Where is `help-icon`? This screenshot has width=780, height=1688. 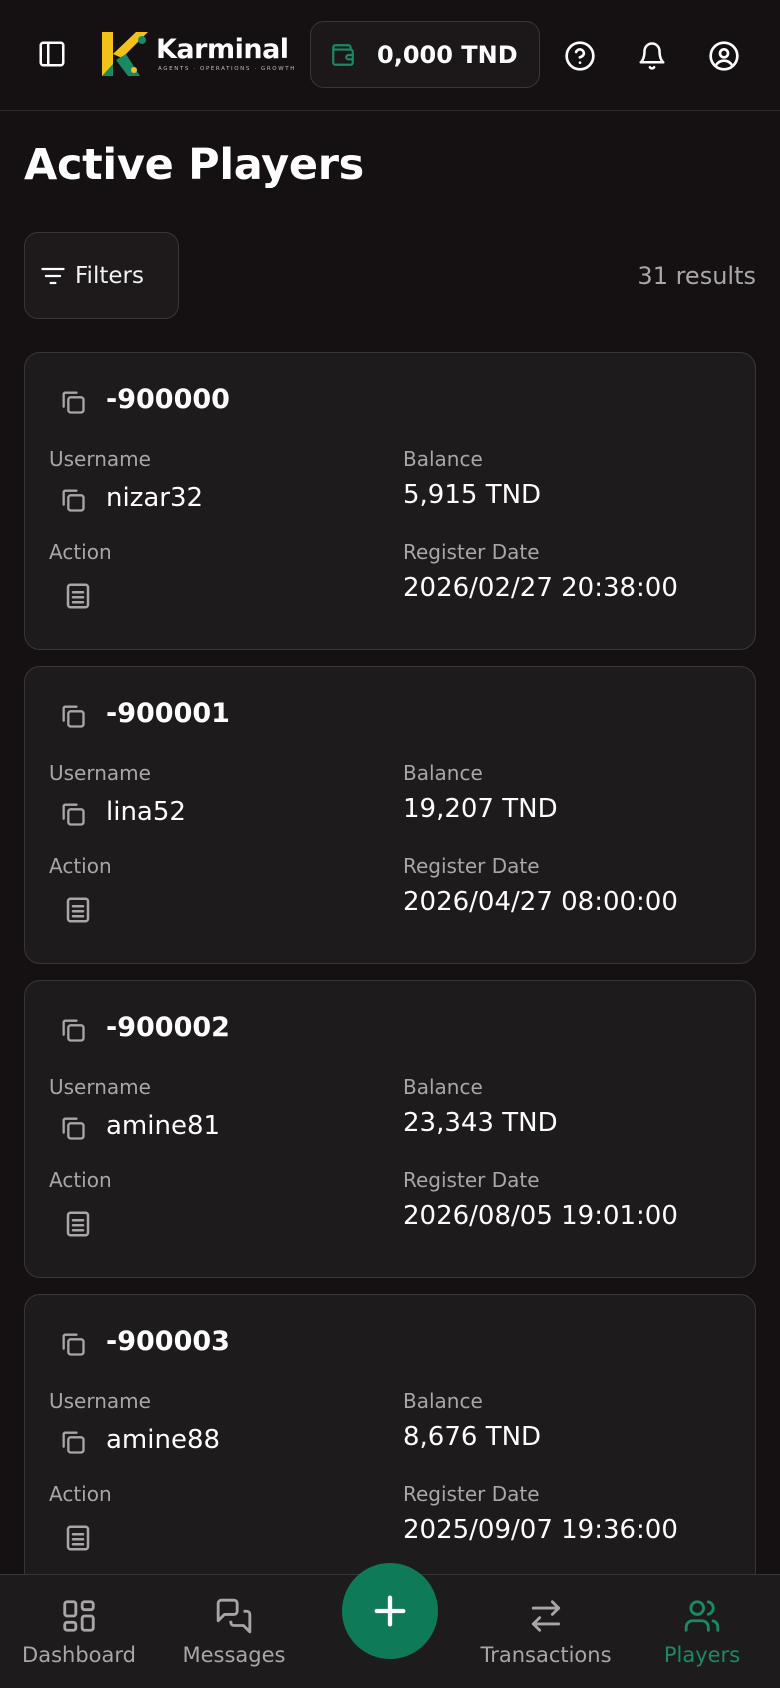
help-icon is located at coordinates (580, 56).